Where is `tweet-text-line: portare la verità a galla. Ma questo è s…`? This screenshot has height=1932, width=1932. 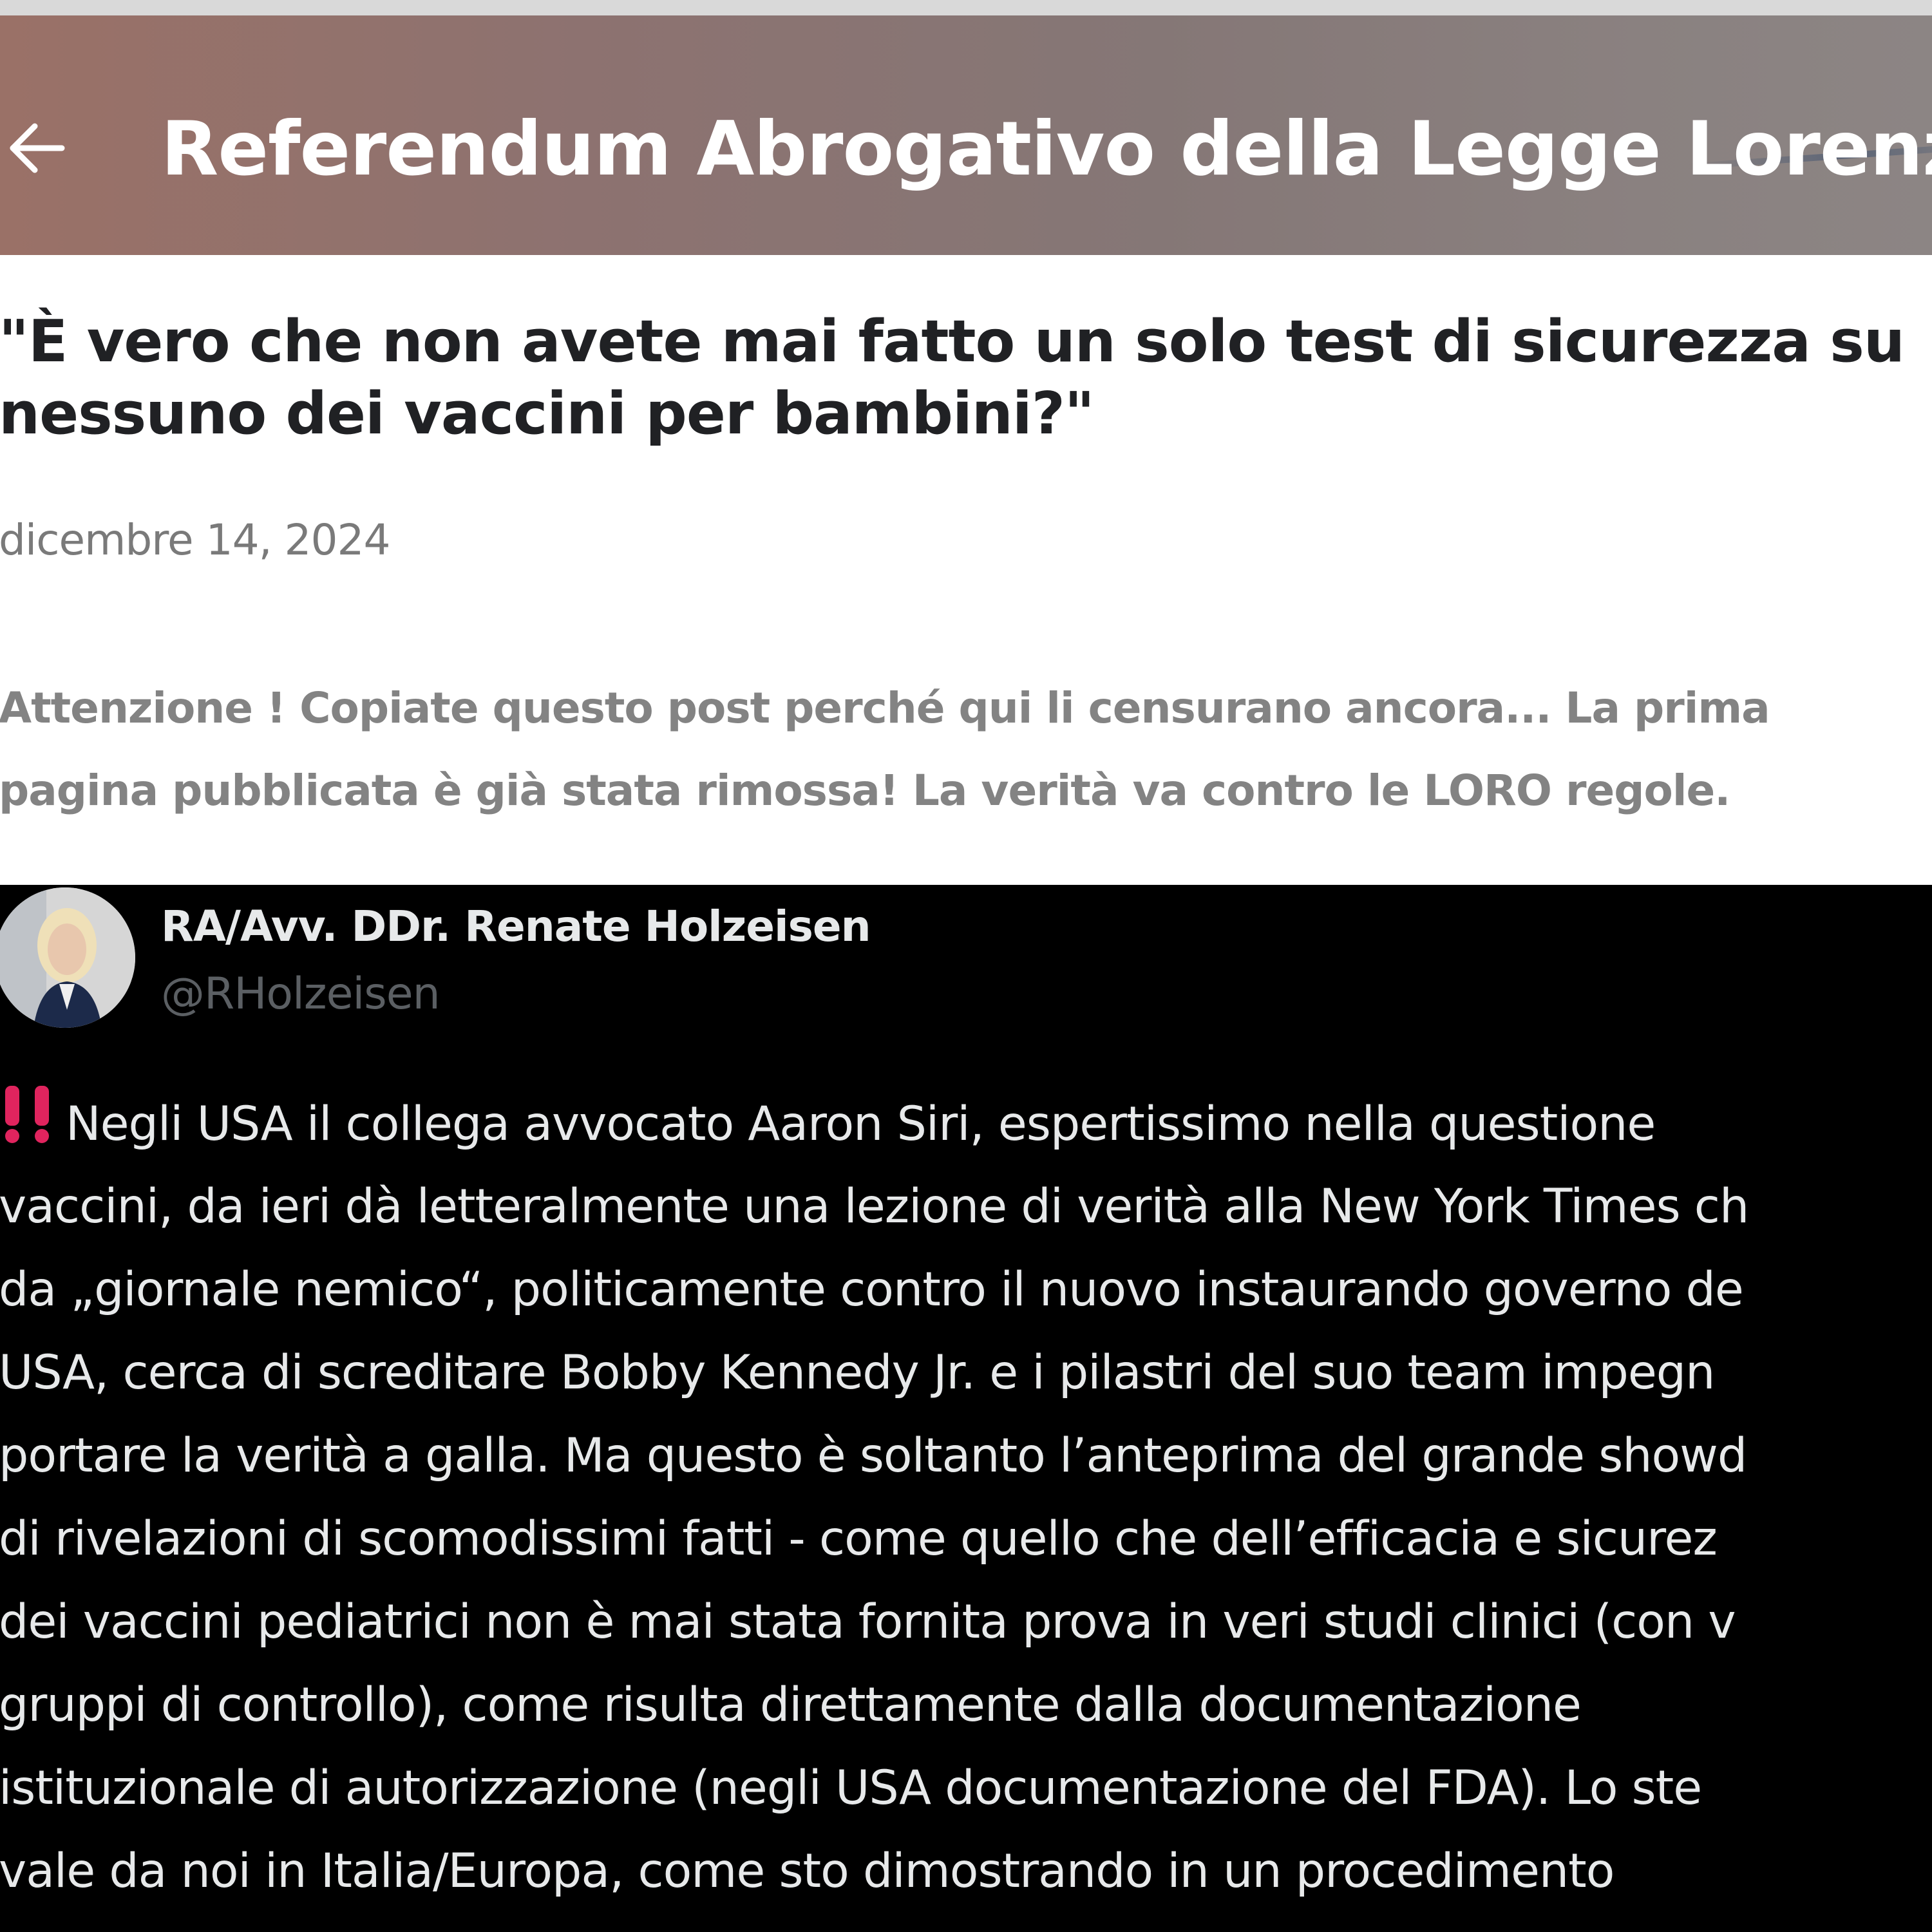 tweet-text-line: portare la verità a galla. Ma questo è s… is located at coordinates (874, 1455).